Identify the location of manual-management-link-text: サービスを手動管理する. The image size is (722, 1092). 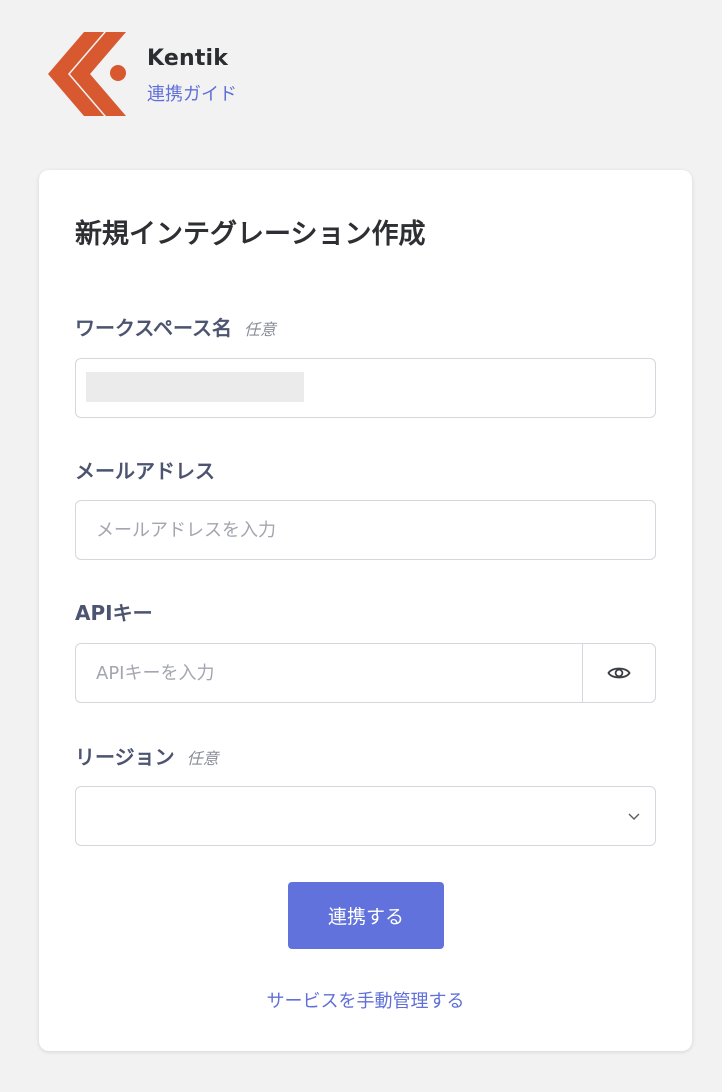
(366, 1001).